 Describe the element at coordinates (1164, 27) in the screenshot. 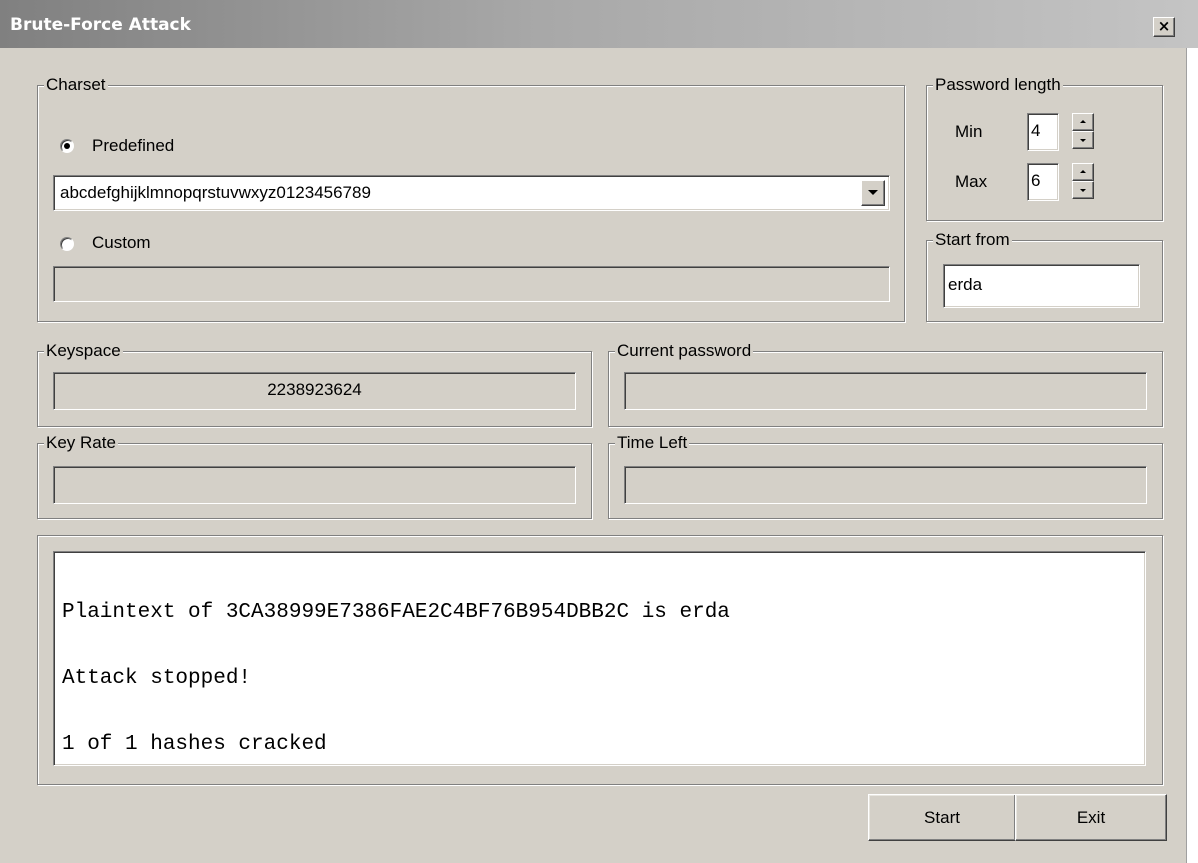

I see `close-icon: ×` at that location.